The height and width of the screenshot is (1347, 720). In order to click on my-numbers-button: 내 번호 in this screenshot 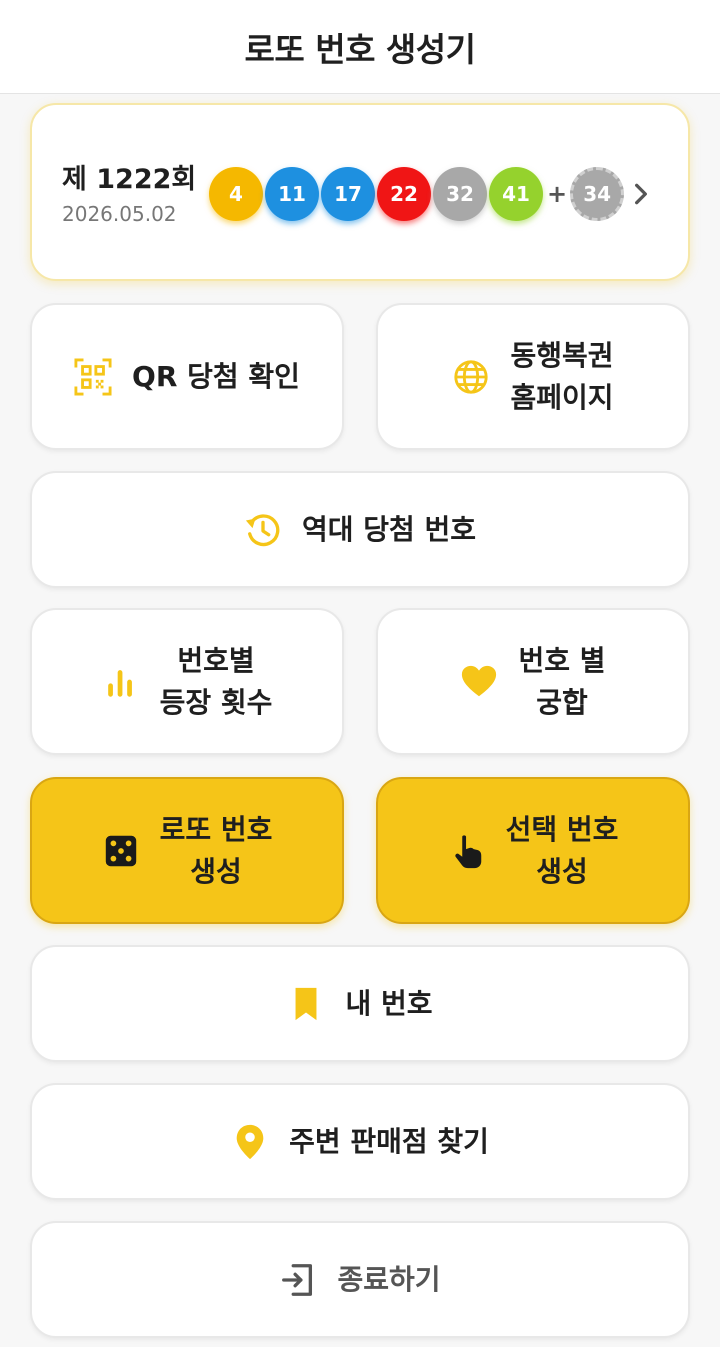, I will do `click(360, 1003)`.